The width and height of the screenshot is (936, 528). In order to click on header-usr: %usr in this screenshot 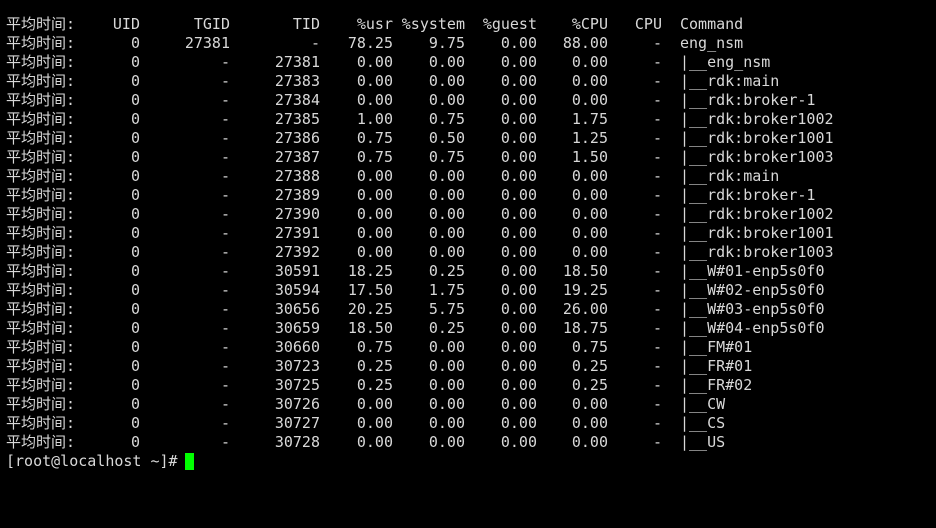, I will do `click(374, 24)`.